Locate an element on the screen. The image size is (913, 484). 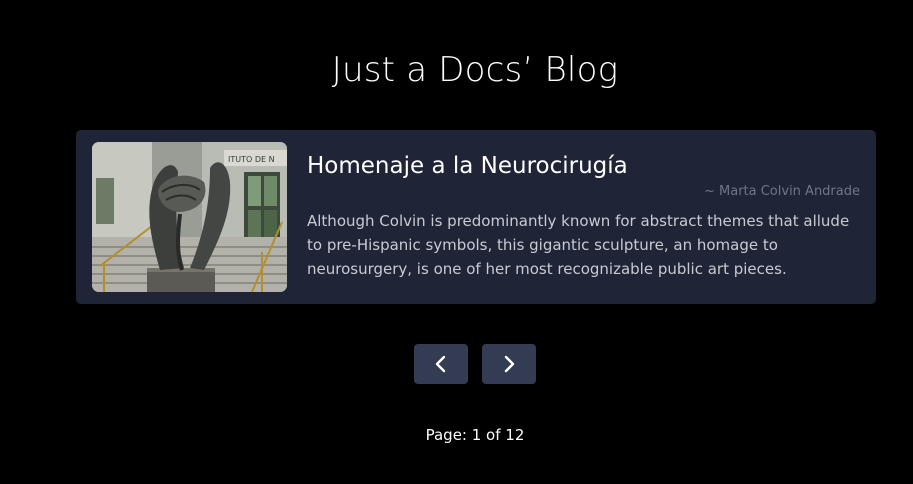
previous-page-button is located at coordinates (441, 364).